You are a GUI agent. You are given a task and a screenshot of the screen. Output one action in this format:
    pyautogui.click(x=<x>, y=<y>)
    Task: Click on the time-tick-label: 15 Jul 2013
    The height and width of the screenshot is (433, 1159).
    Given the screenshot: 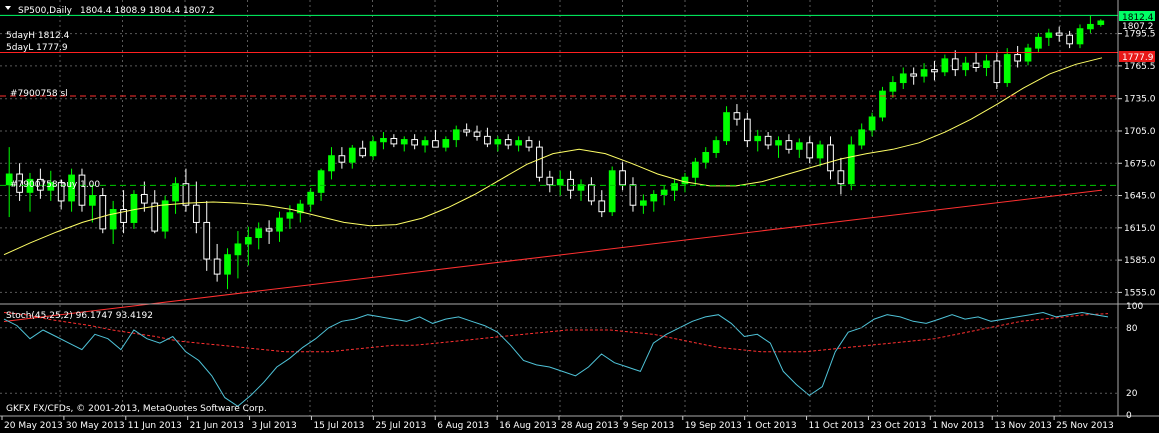 What is the action you would take?
    pyautogui.click(x=338, y=426)
    